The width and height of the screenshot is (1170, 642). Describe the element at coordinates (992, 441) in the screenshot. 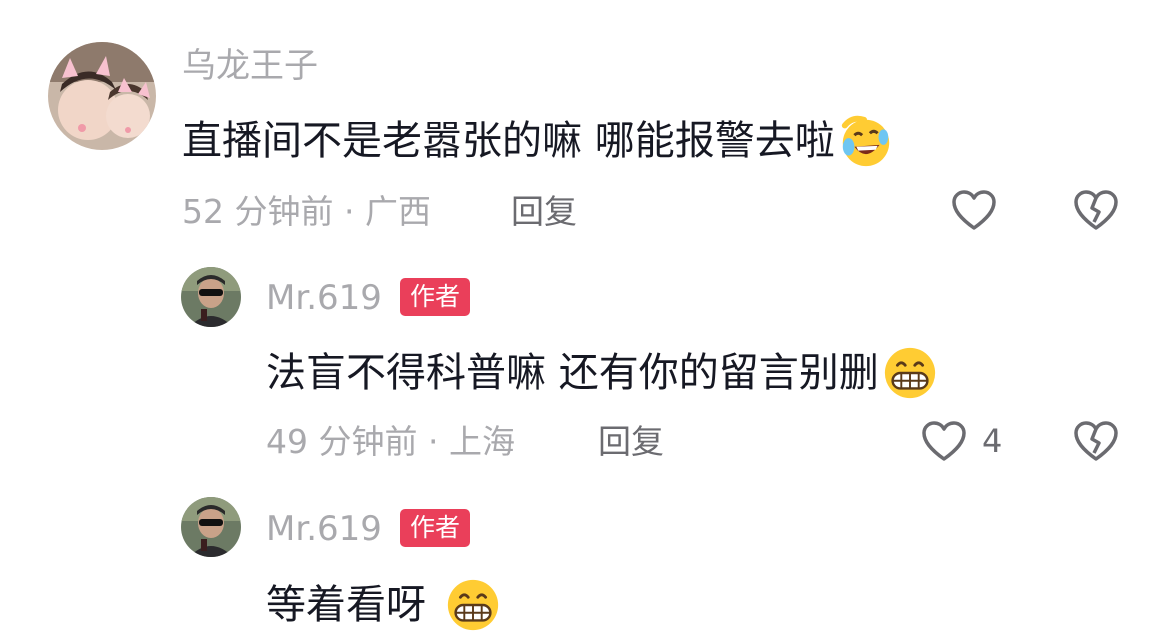

I see `like-count: 4` at that location.